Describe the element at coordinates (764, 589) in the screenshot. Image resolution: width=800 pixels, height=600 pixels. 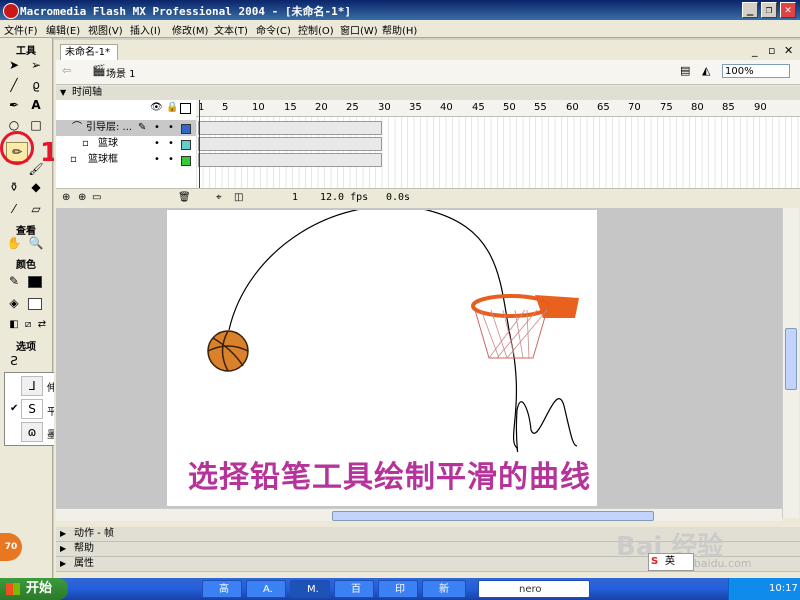
I see `system-tray: 10:17` at that location.